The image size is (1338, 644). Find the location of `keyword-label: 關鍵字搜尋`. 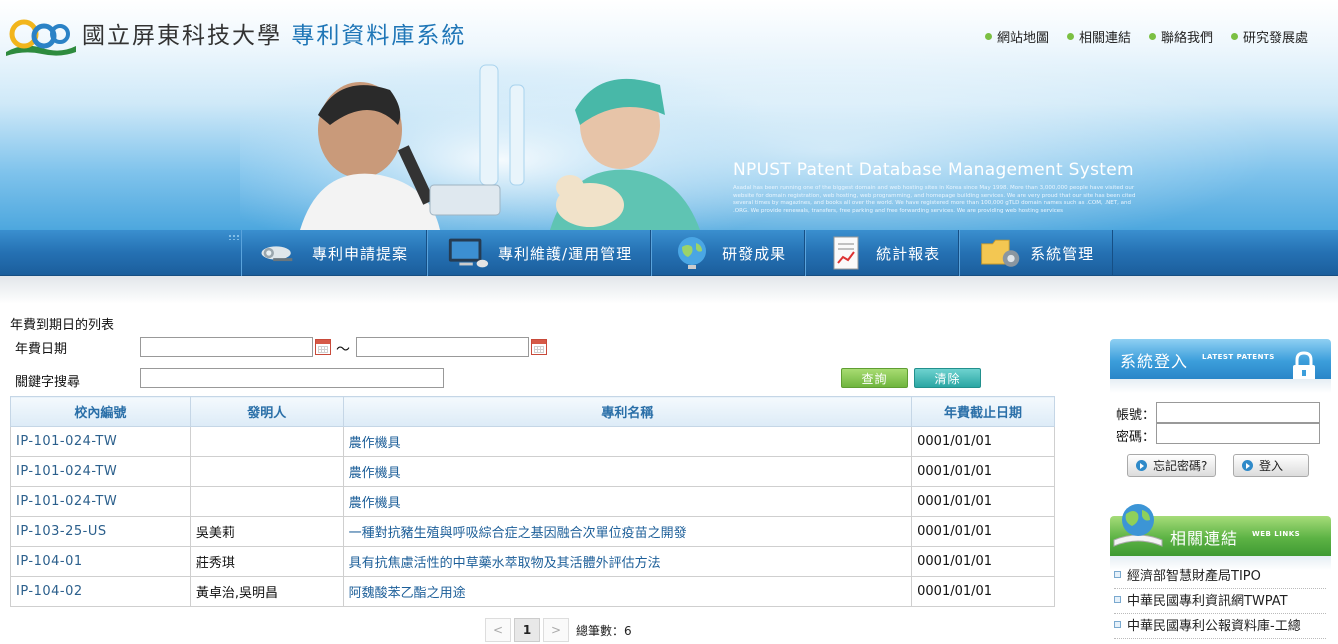

keyword-label: 關鍵字搜尋 is located at coordinates (47, 380).